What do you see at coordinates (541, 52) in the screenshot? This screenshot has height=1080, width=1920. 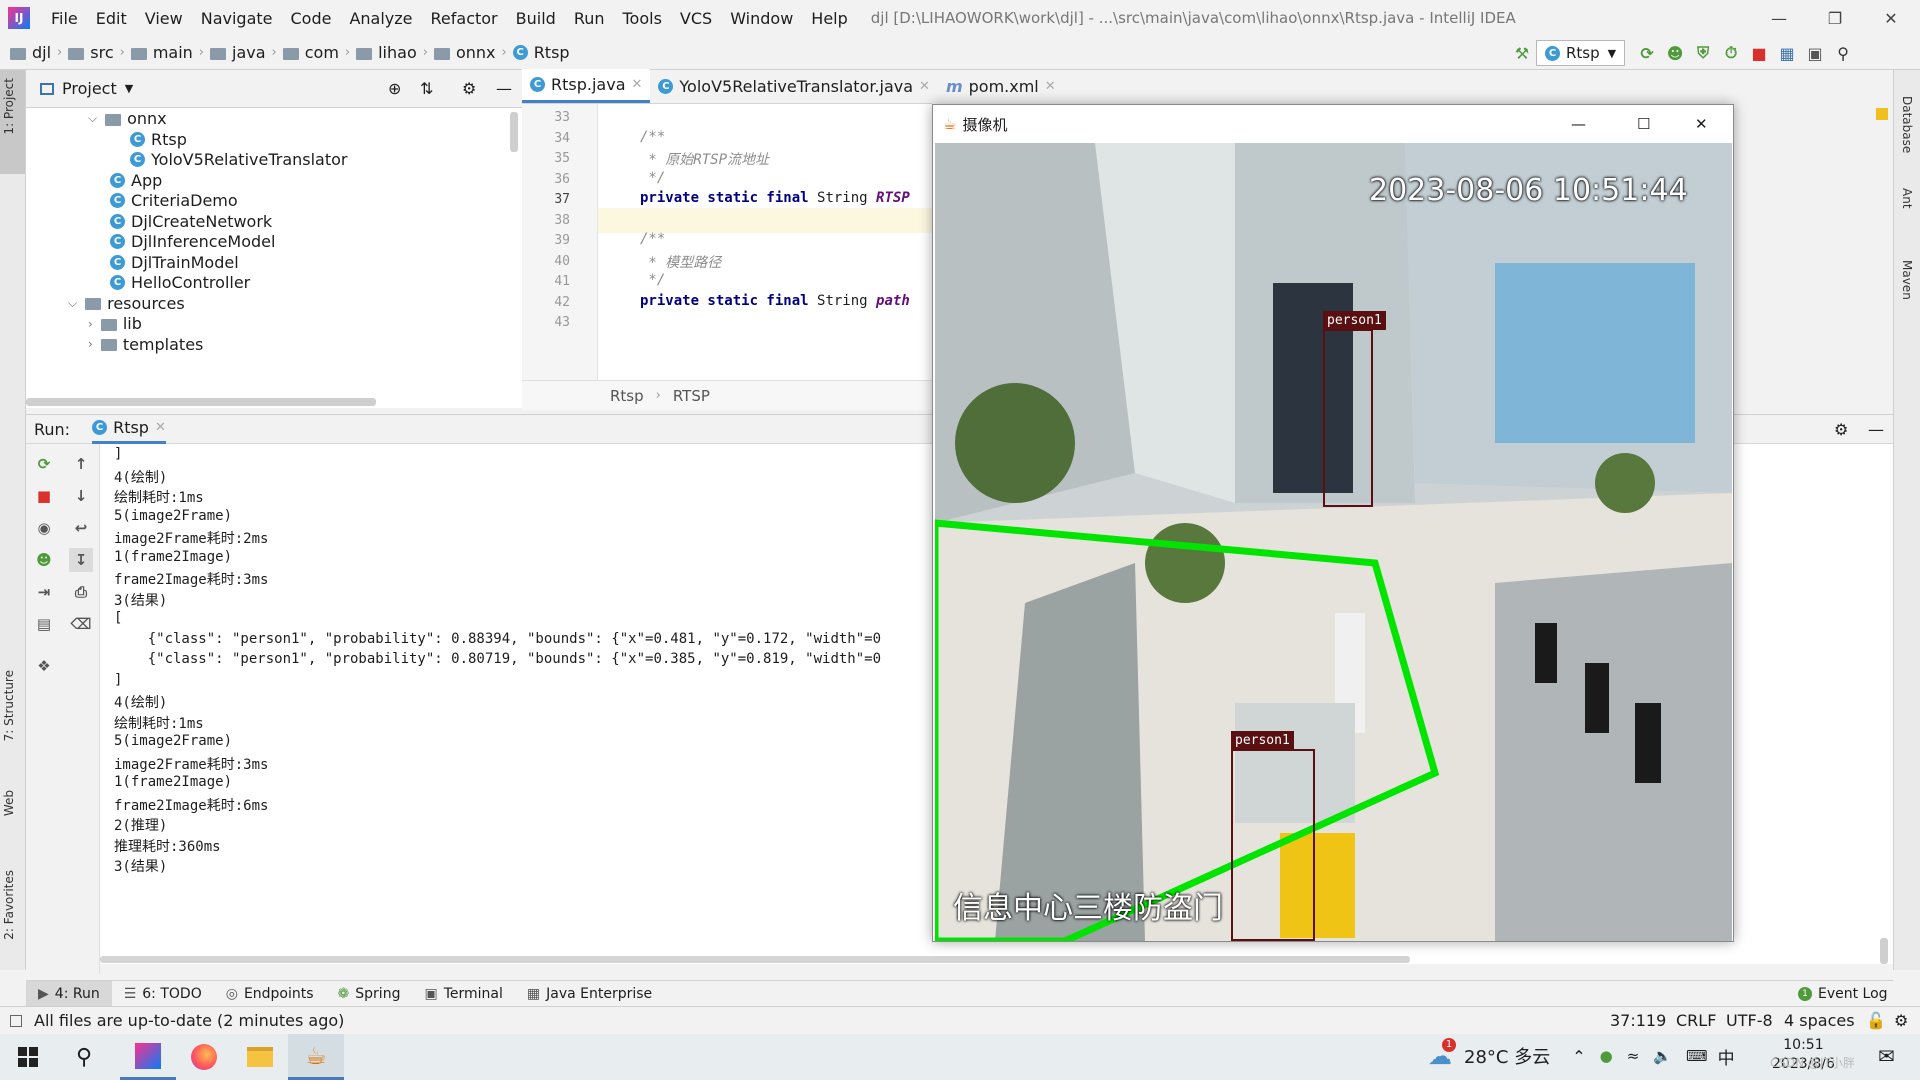 I see `breadcrumb-item: C Rtsp` at bounding box center [541, 52].